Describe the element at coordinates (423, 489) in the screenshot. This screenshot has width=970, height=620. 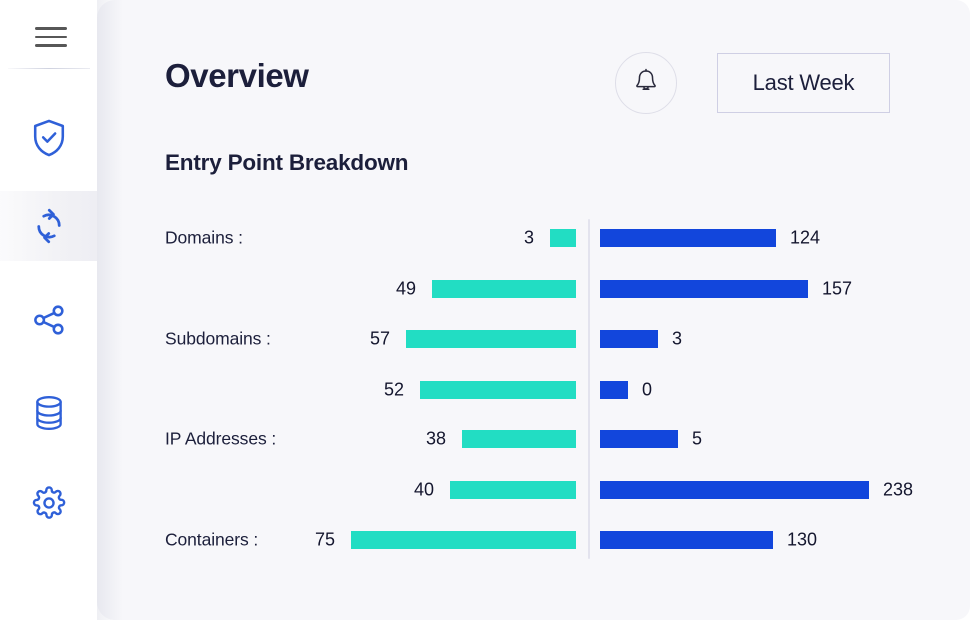
I see `left-value: 40` at that location.